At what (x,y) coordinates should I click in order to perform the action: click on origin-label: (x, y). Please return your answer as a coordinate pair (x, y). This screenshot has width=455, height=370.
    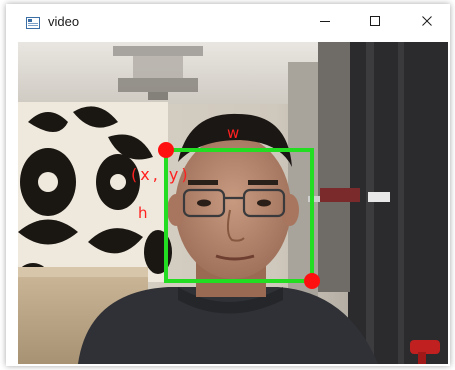
    Looking at the image, I should click on (161, 174).